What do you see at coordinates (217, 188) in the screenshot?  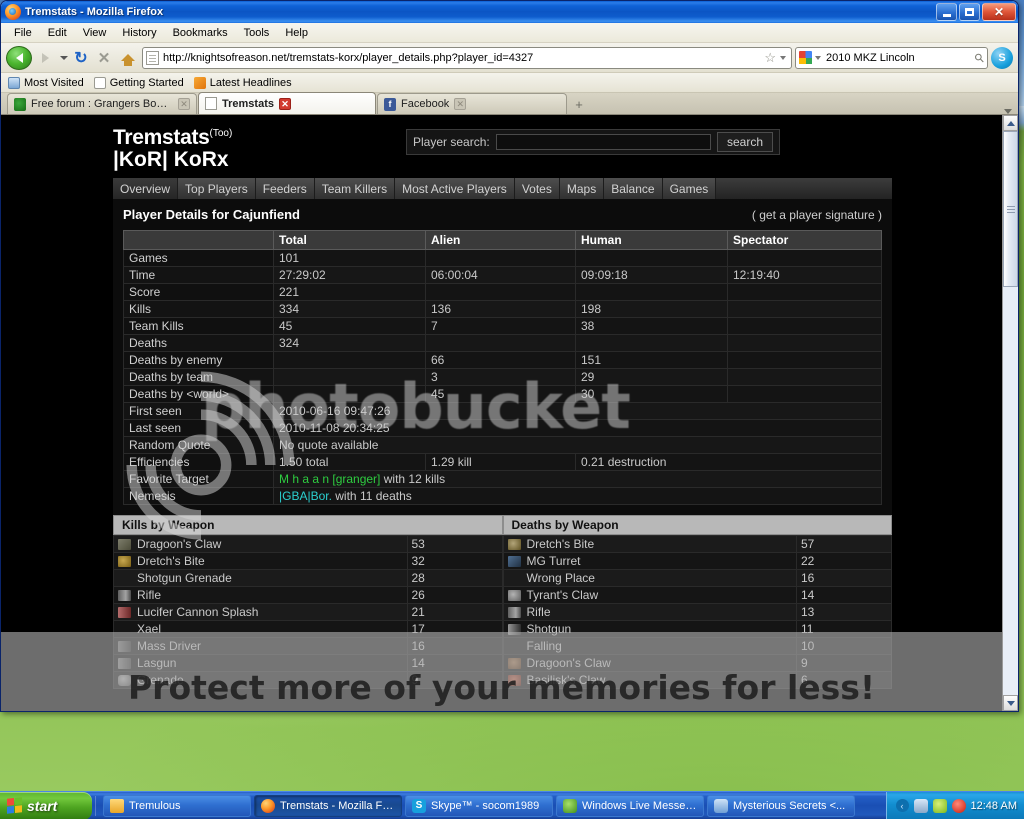 I see `nav-top-players: Top Players` at bounding box center [217, 188].